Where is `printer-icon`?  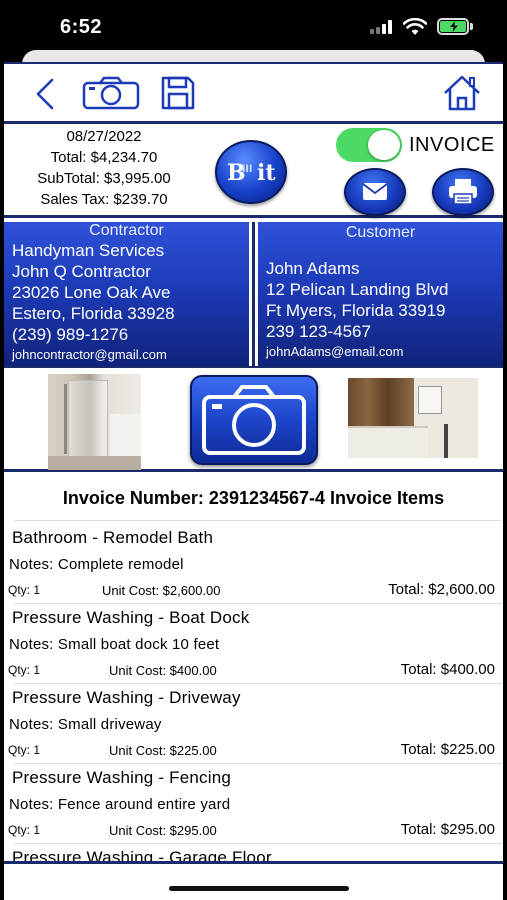
printer-icon is located at coordinates (463, 192).